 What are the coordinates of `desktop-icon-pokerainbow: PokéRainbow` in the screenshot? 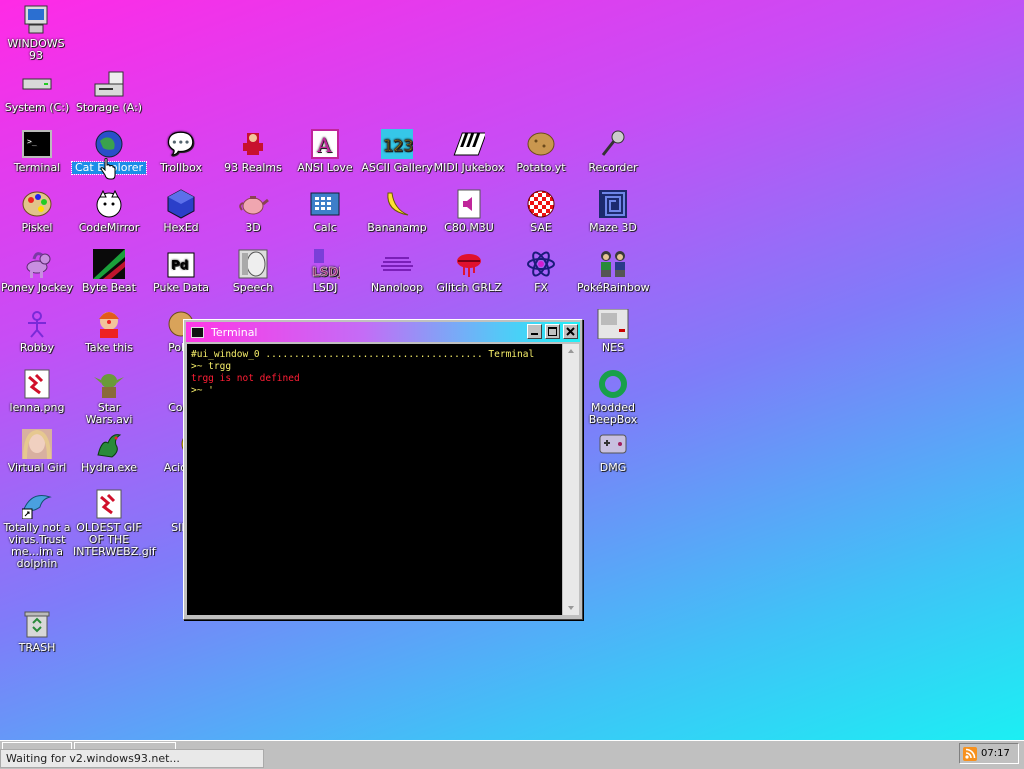 It's located at (613, 271).